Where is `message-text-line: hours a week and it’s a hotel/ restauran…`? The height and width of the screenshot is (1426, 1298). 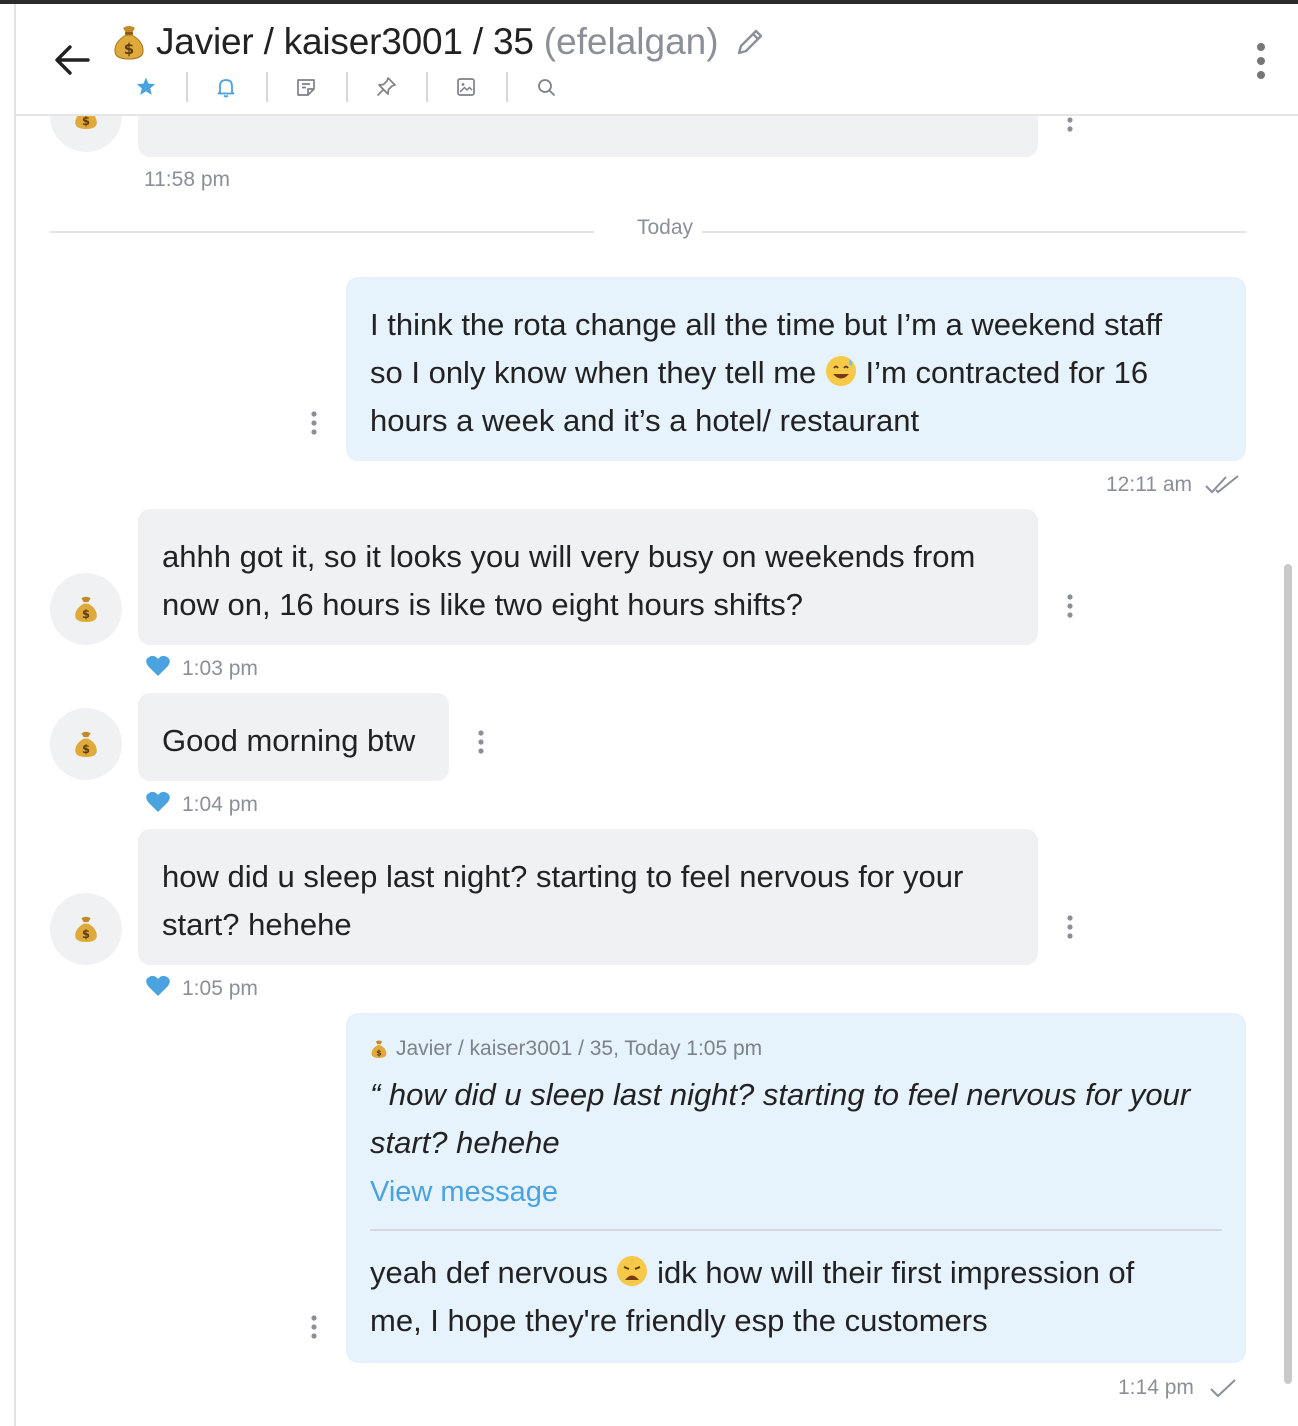
message-text-line: hours a week and it’s a hotel/ restauran… is located at coordinates (645, 420).